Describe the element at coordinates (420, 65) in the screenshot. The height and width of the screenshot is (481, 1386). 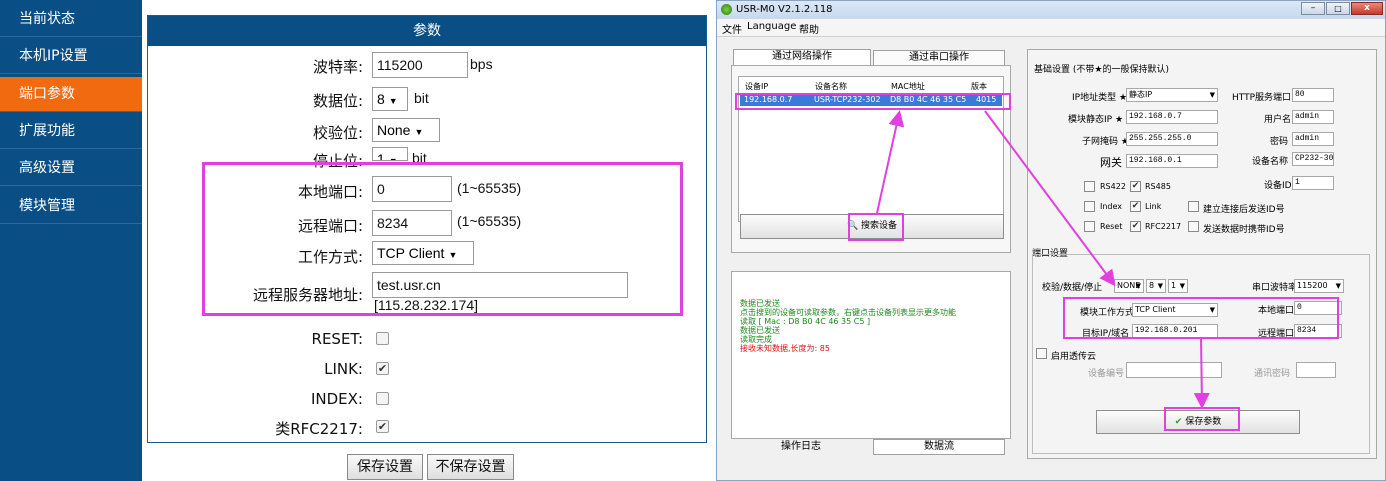
I see `baud-input: 115200` at that location.